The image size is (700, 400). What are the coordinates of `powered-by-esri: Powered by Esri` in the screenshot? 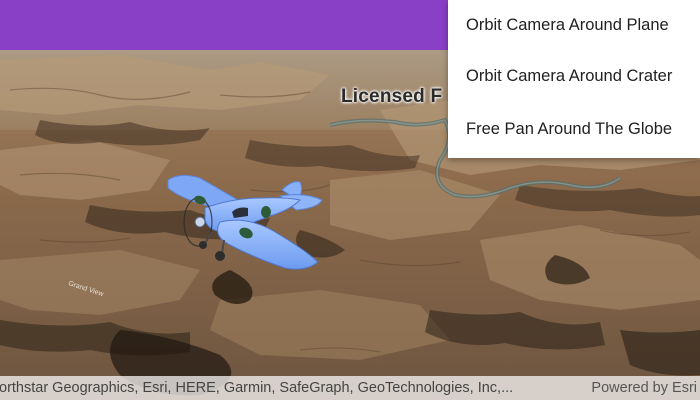 It's located at (644, 388).